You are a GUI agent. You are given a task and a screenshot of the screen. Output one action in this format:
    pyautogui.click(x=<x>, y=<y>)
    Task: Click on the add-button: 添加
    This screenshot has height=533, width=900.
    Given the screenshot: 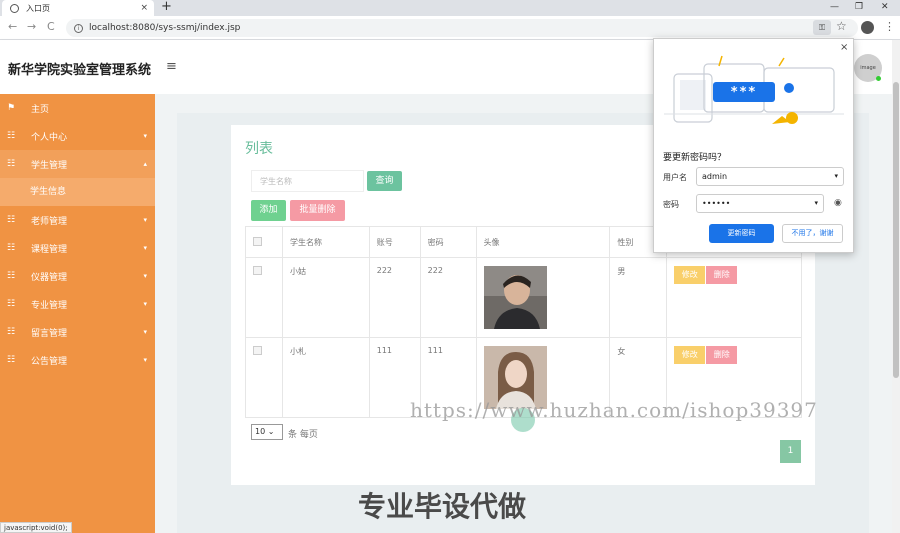 What is the action you would take?
    pyautogui.click(x=268, y=210)
    